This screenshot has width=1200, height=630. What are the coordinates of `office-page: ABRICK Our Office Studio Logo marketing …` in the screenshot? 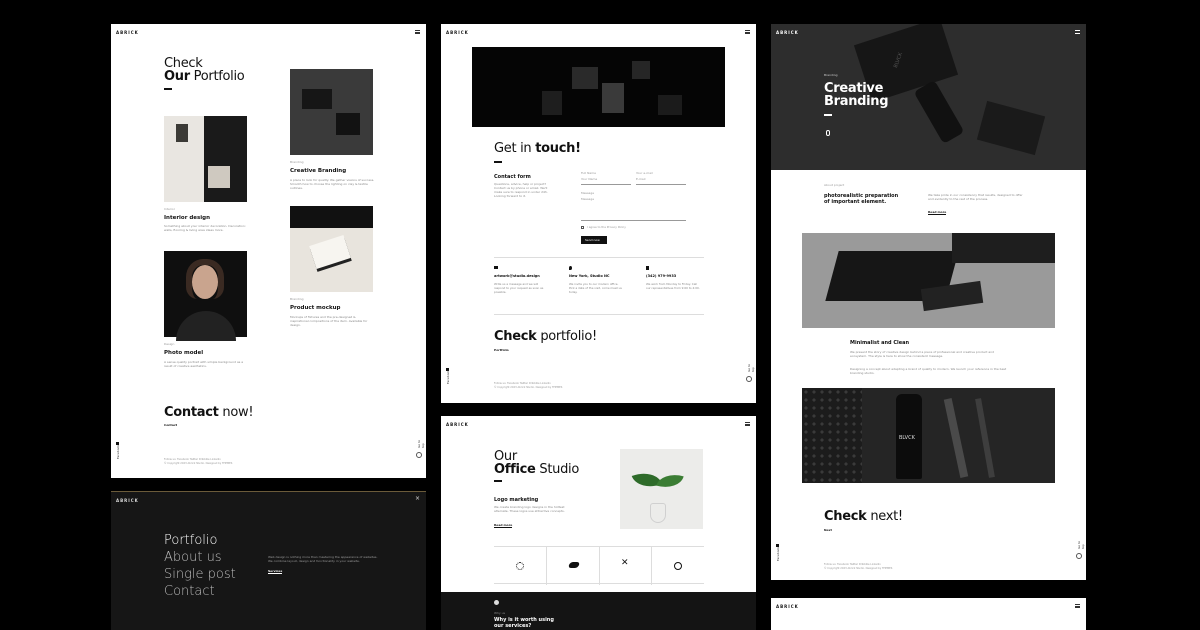 It's located at (598, 523).